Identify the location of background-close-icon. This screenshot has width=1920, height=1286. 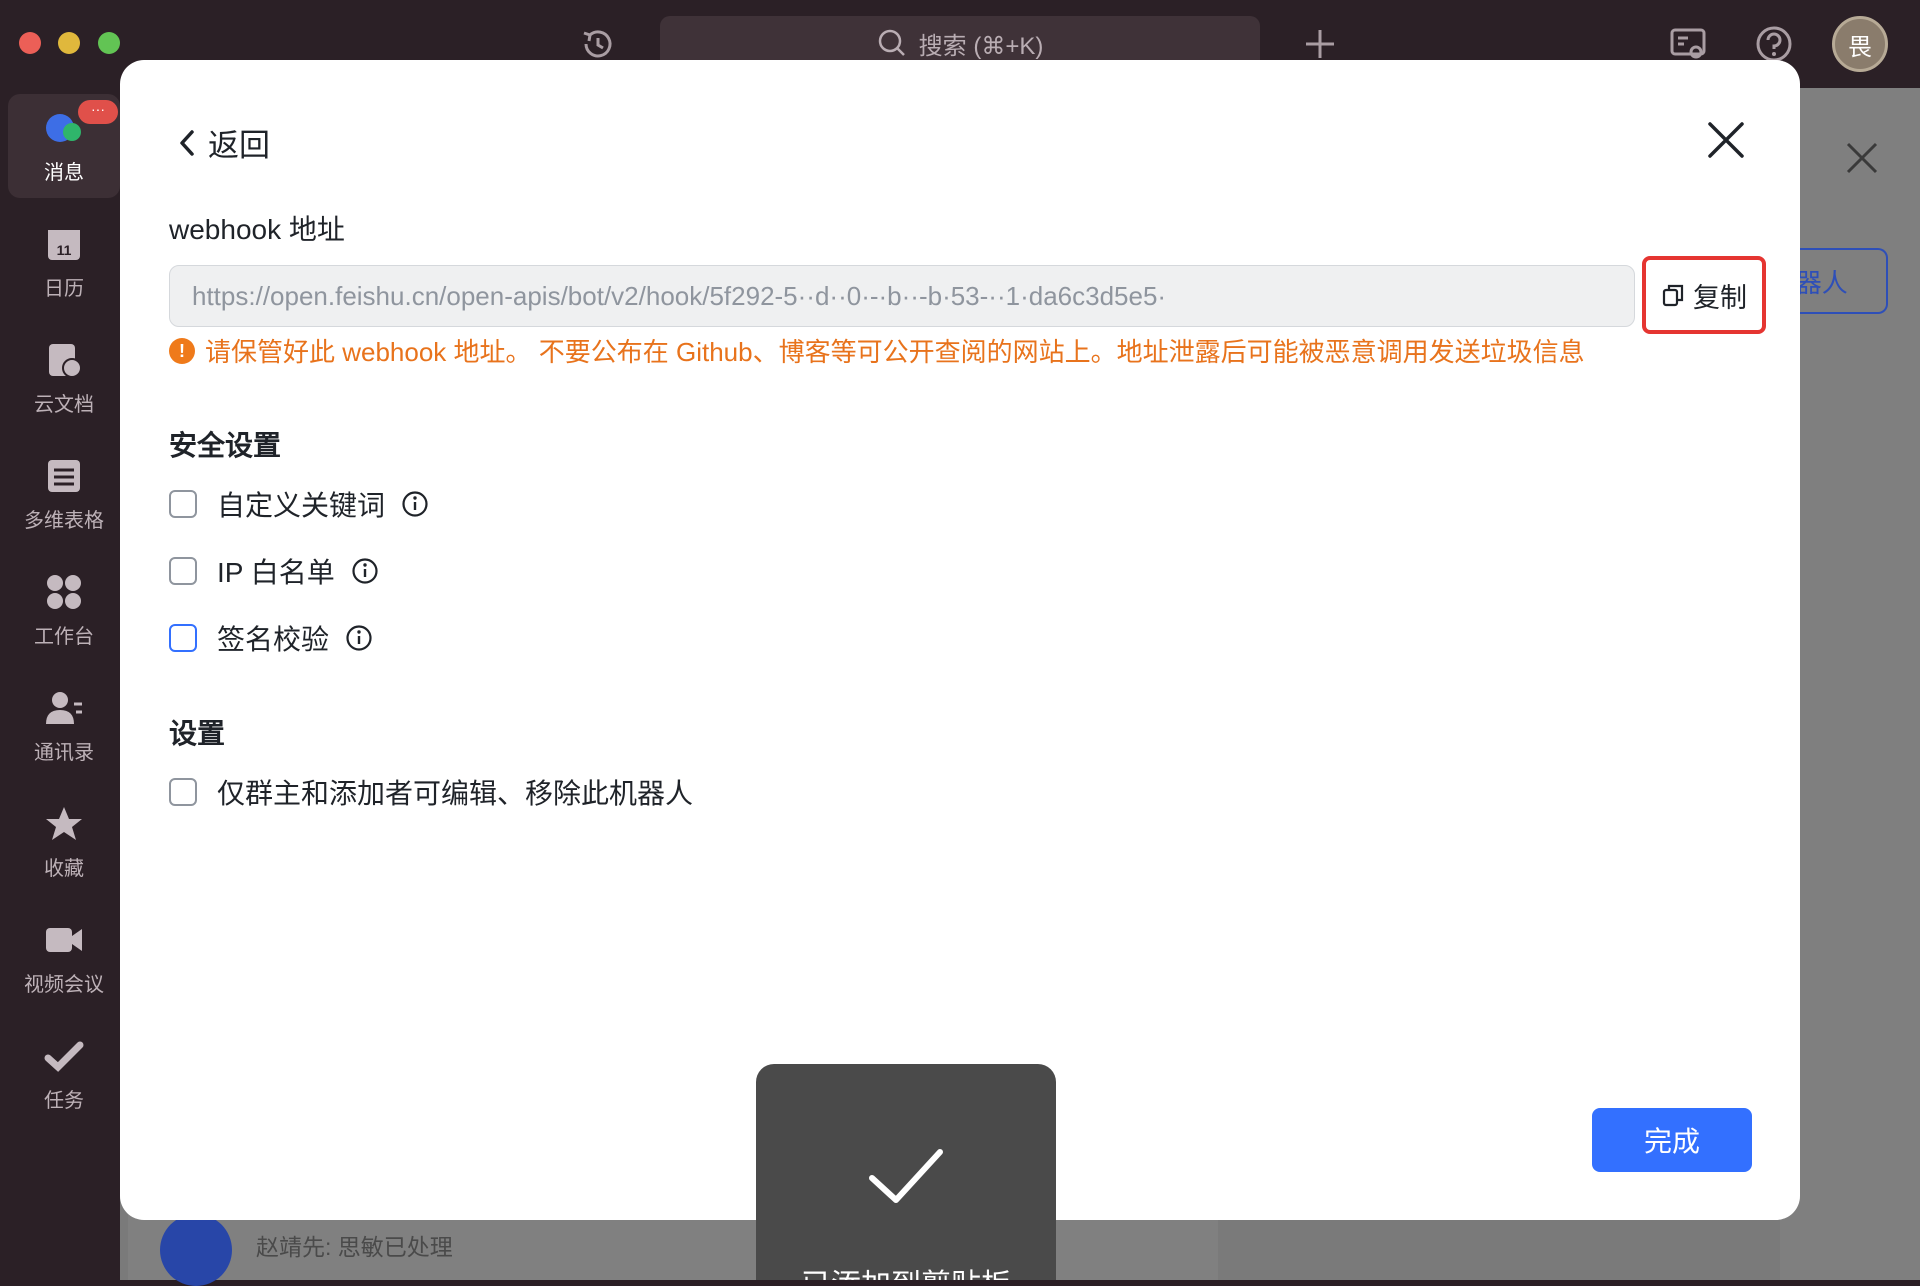
(1862, 158).